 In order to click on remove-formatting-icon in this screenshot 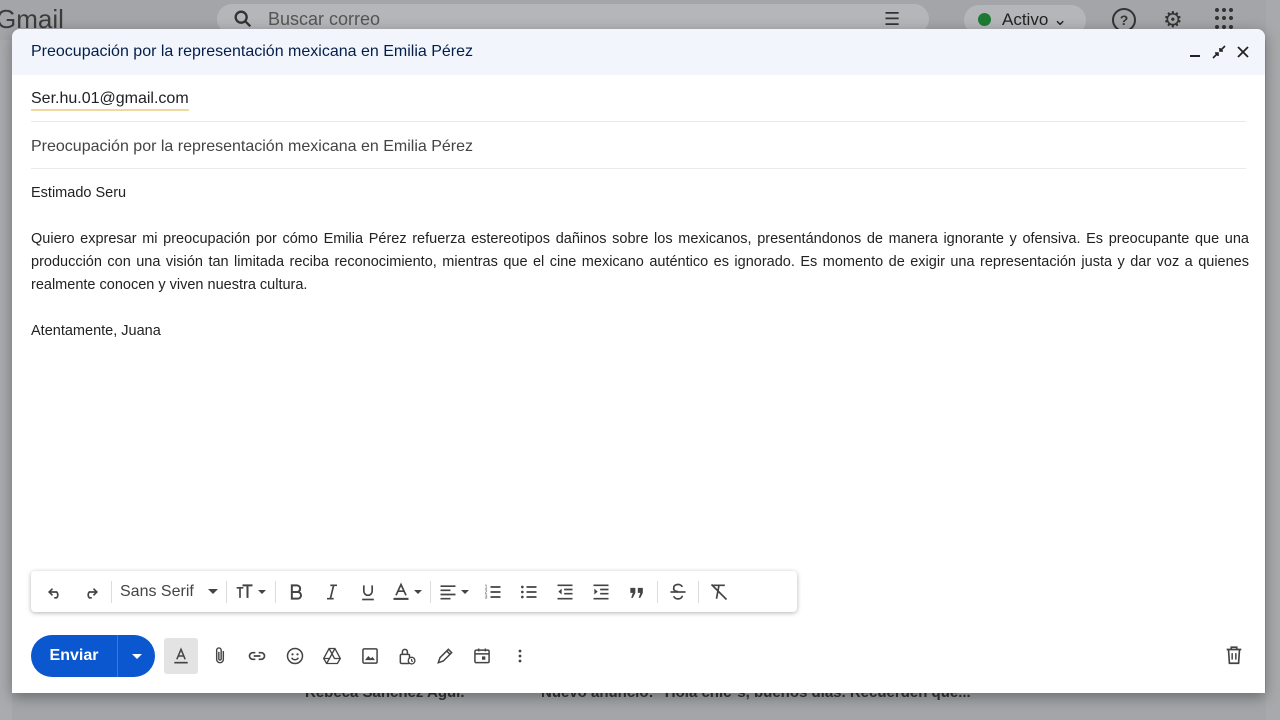, I will do `click(719, 592)`.